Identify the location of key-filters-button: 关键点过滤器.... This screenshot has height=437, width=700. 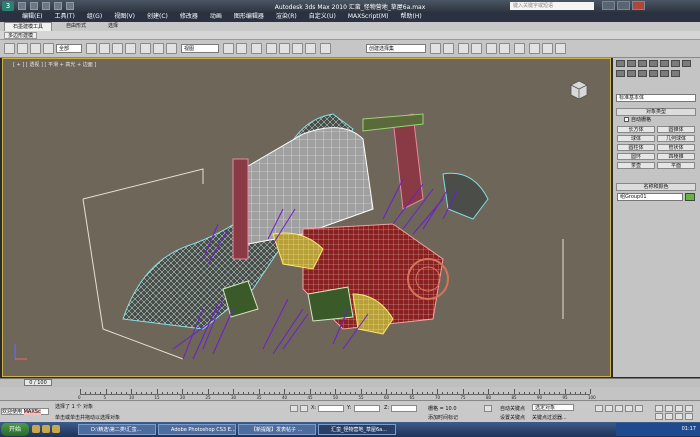
(549, 417).